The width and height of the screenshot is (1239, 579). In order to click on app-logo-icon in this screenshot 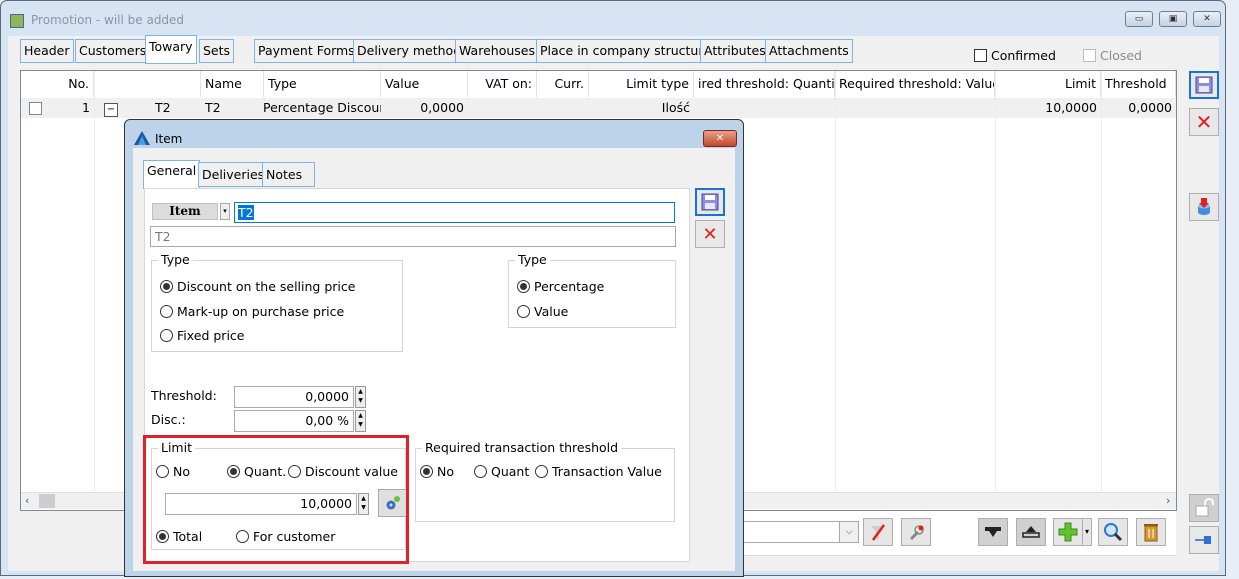, I will do `click(142, 138)`.